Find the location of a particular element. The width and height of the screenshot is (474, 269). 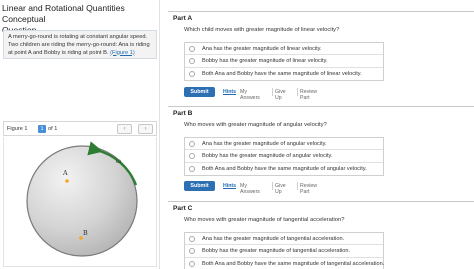

figure-prev-button: ‹ is located at coordinates (124, 129).